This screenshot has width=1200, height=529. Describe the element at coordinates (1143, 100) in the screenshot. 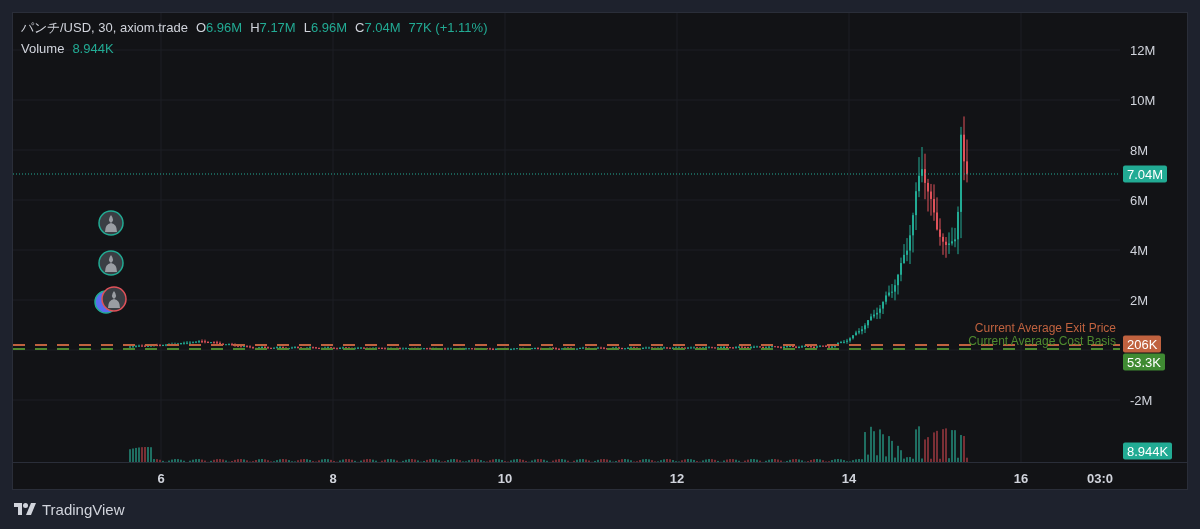

I see `price-axis-label: 10M` at that location.